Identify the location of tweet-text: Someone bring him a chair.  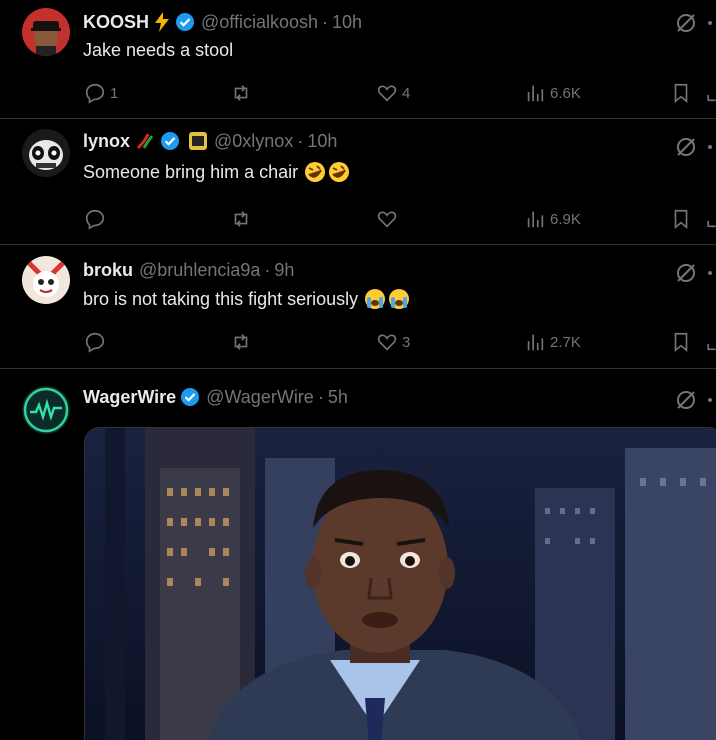
(216, 172).